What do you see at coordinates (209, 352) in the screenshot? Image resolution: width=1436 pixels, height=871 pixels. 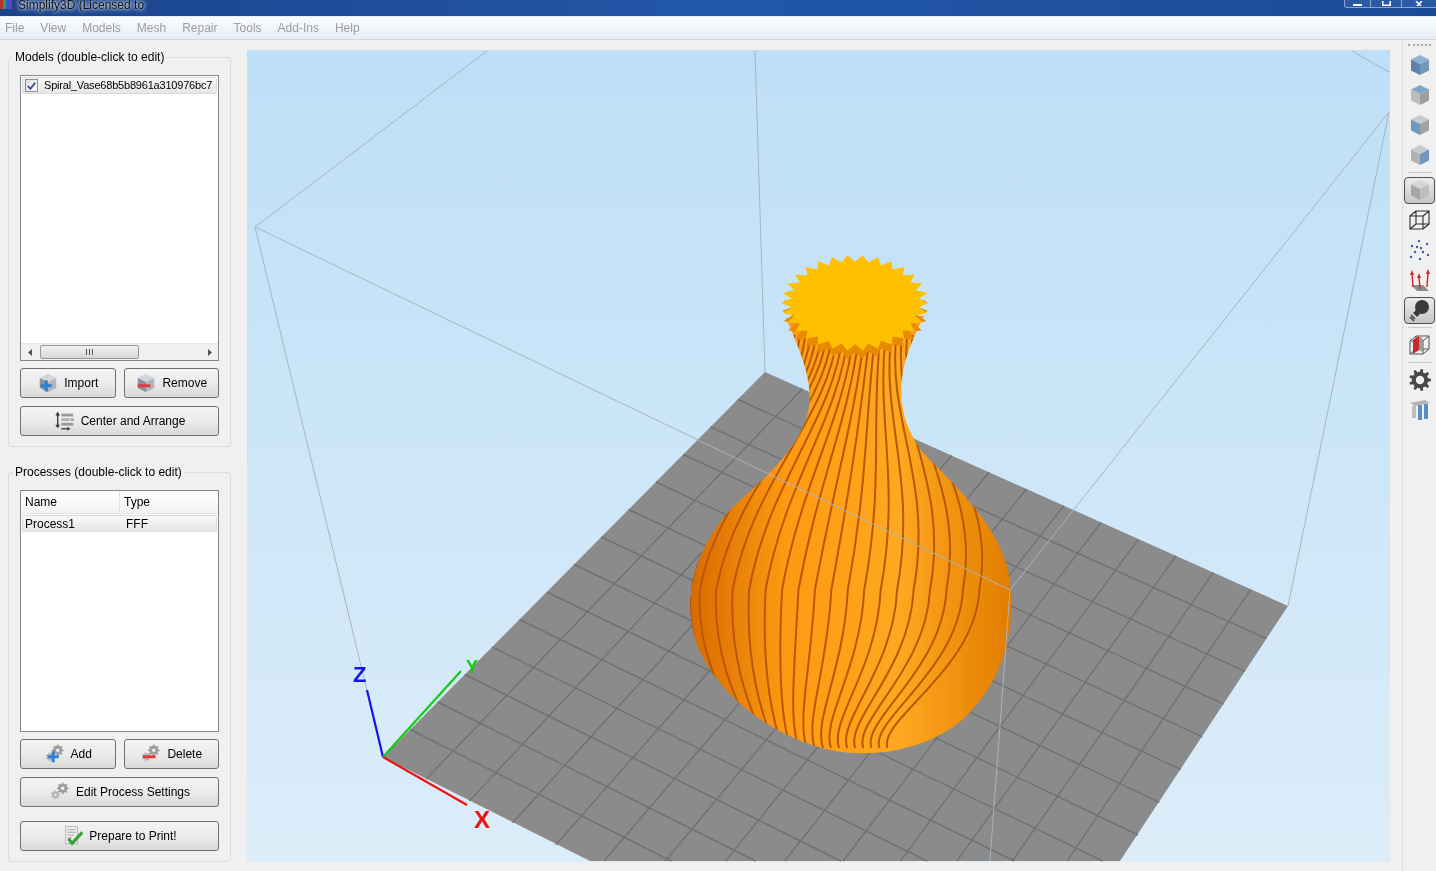 I see `scroll-right-icon` at bounding box center [209, 352].